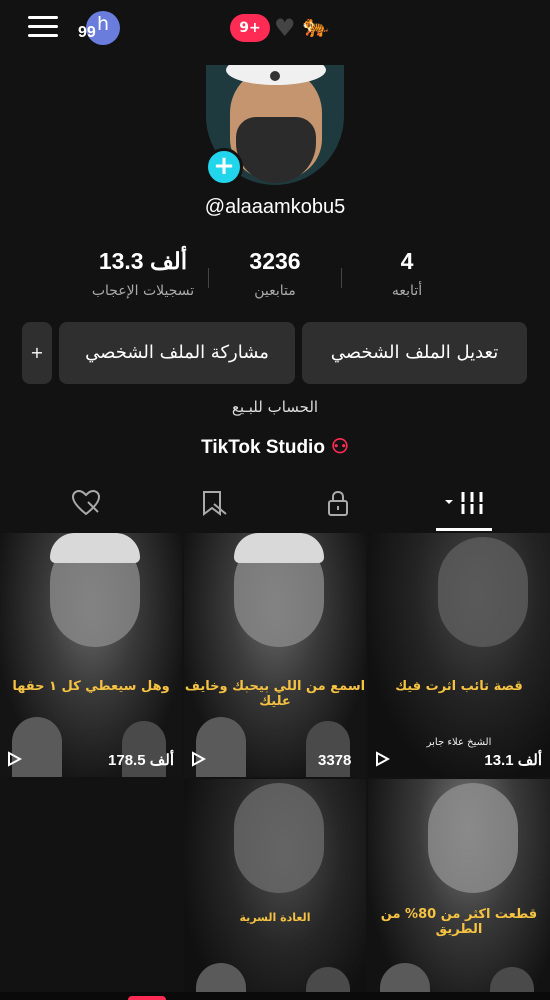  What do you see at coordinates (459, 742) in the screenshot?
I see `video-subtitle: الشيخ علاء جابر` at bounding box center [459, 742].